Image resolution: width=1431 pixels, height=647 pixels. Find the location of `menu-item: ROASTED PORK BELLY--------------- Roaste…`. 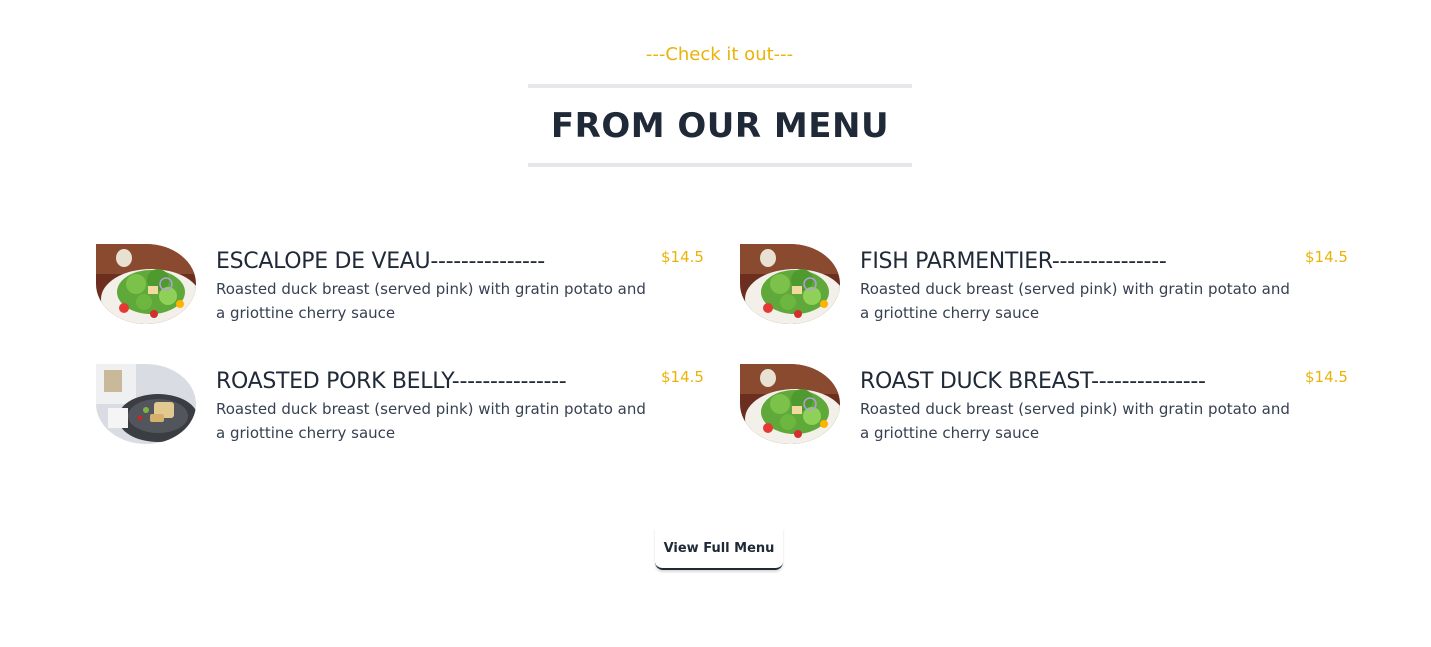

menu-item: ROASTED PORK BELLY--------------- Roaste… is located at coordinates (401, 405).